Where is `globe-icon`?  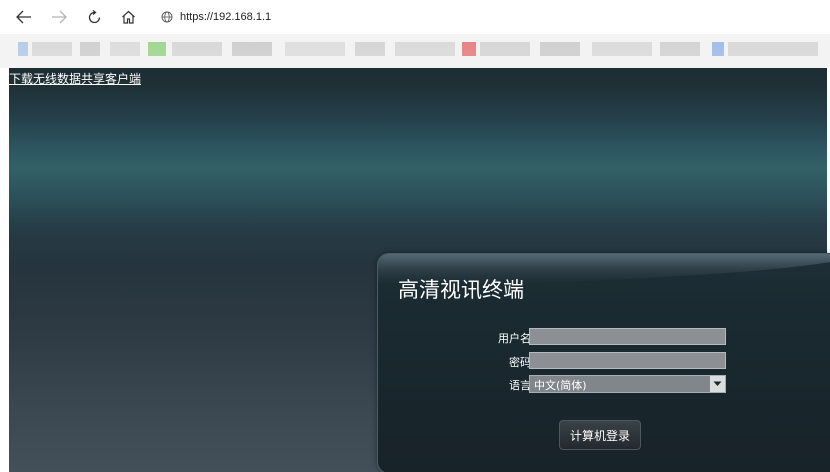 globe-icon is located at coordinates (167, 17).